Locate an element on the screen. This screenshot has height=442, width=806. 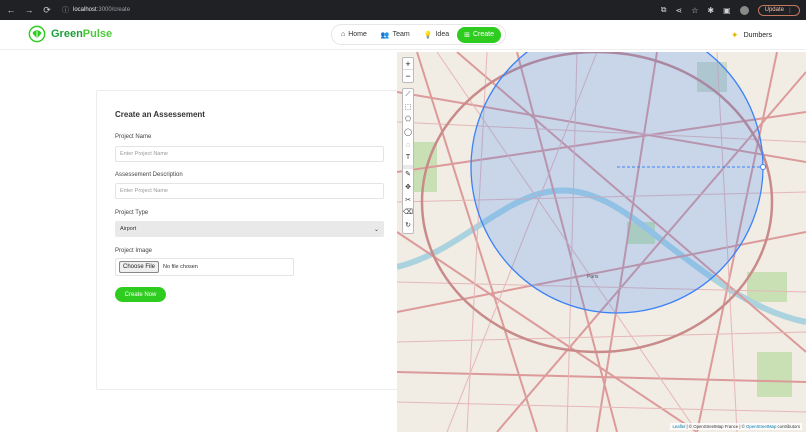
no-file-text: No file chosen is located at coordinates (180, 267).